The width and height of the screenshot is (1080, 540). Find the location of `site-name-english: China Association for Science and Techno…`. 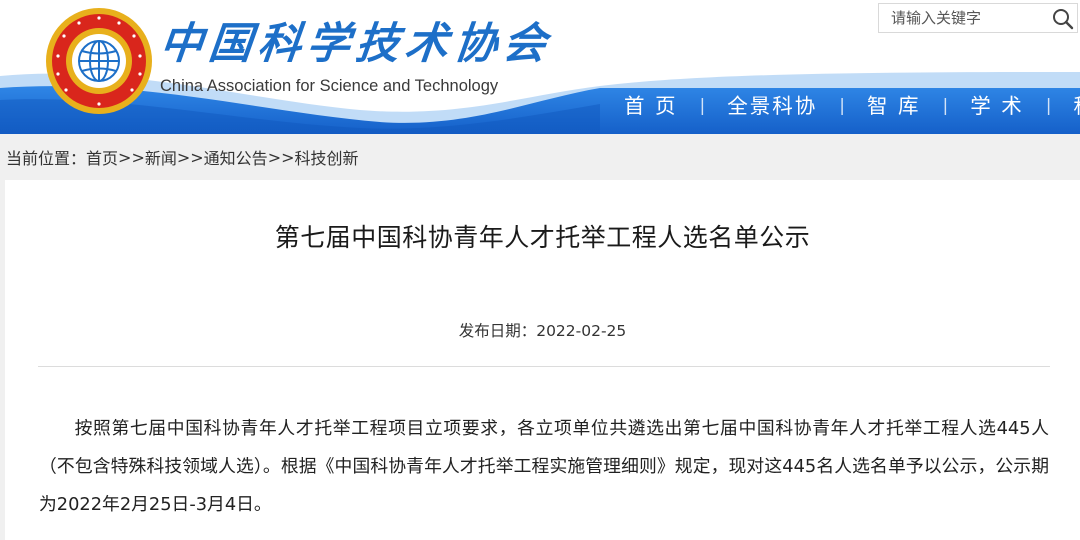

site-name-english: China Association for Science and Techno… is located at coordinates (329, 86).